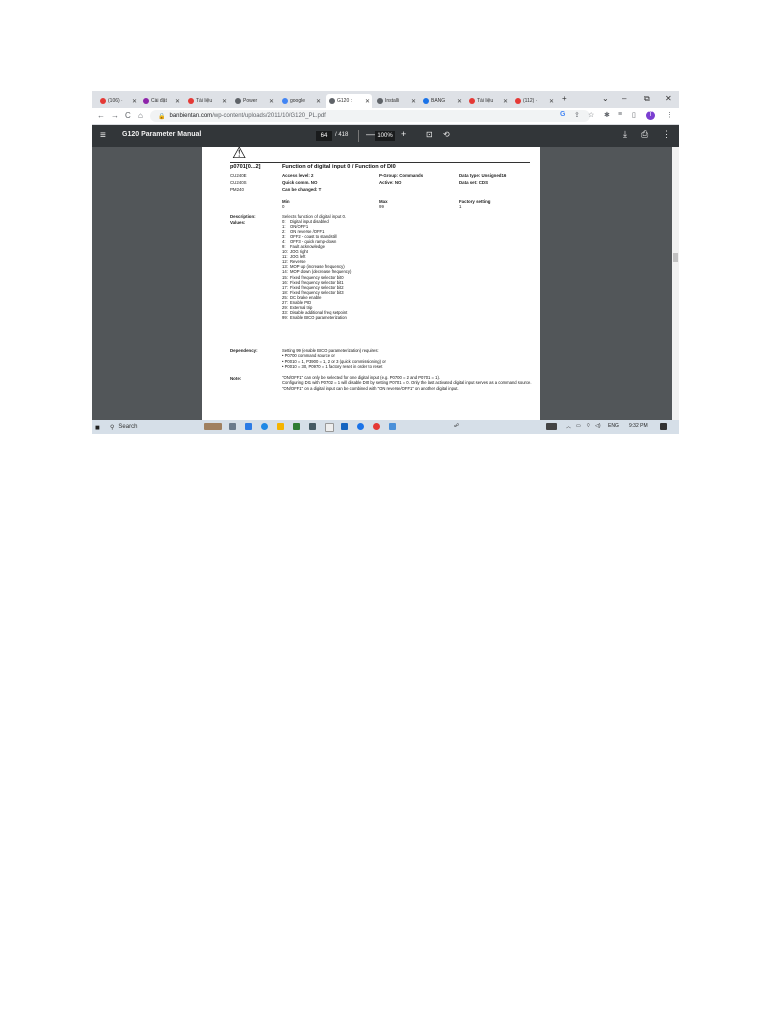 This screenshot has height=1024, width=768. I want to click on forward-button: →, so click(115, 115).